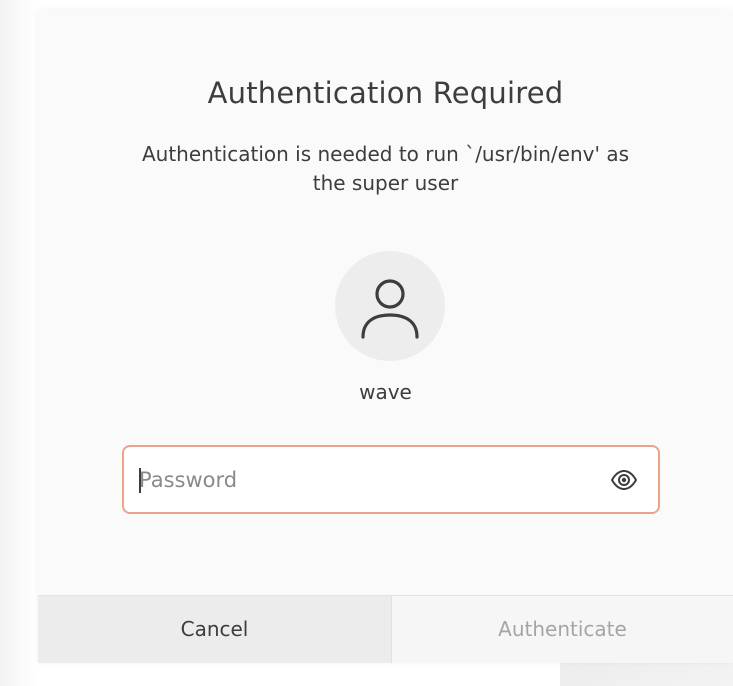 Image resolution: width=733 pixels, height=686 pixels. Describe the element at coordinates (385, 93) in the screenshot. I see `dialog-title: Authentication Required` at that location.